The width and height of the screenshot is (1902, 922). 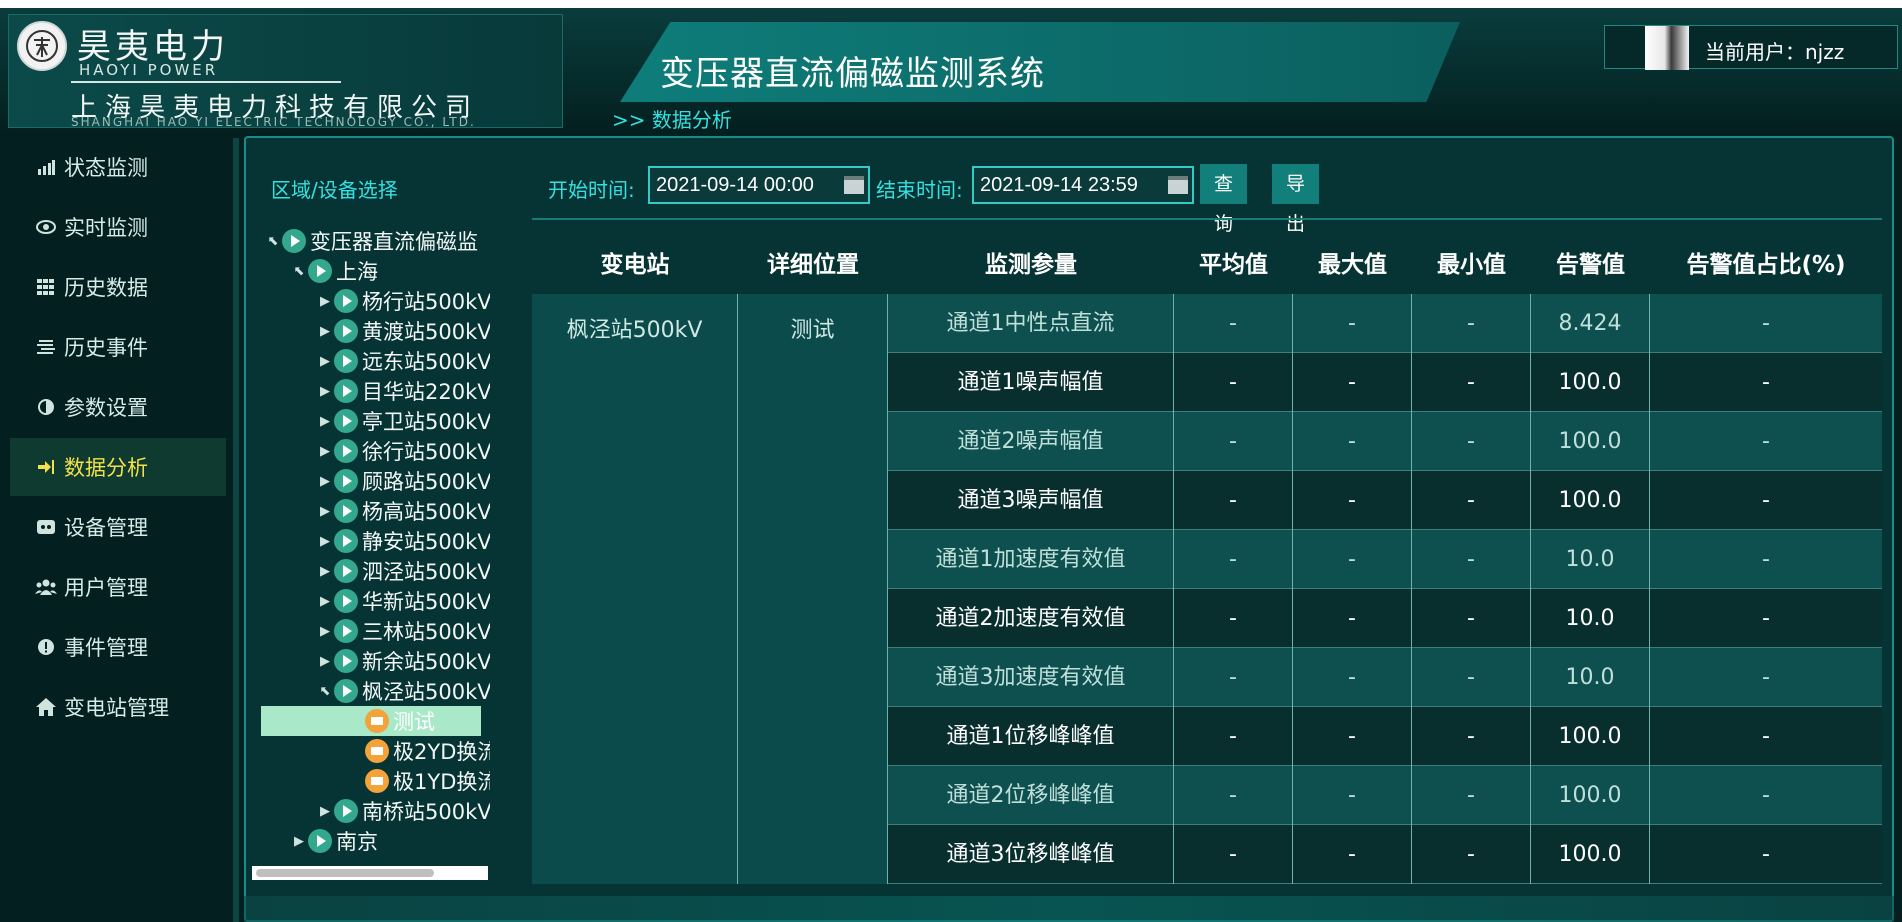 What do you see at coordinates (357, 272) in the screenshot?
I see `tree-node-label: 上海` at bounding box center [357, 272].